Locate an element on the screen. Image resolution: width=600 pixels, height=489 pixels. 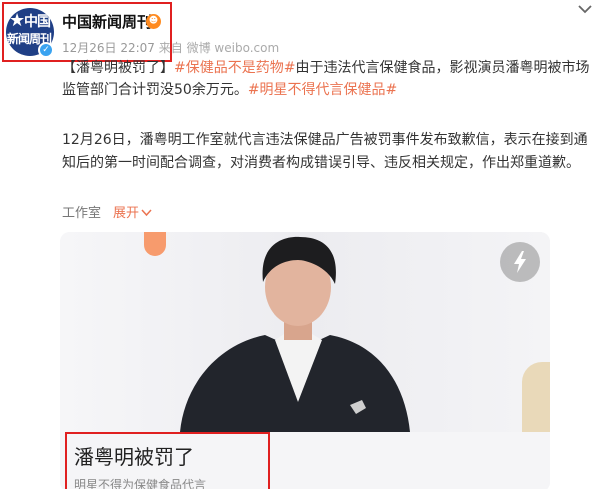
lightning-icon is located at coordinates (520, 262).